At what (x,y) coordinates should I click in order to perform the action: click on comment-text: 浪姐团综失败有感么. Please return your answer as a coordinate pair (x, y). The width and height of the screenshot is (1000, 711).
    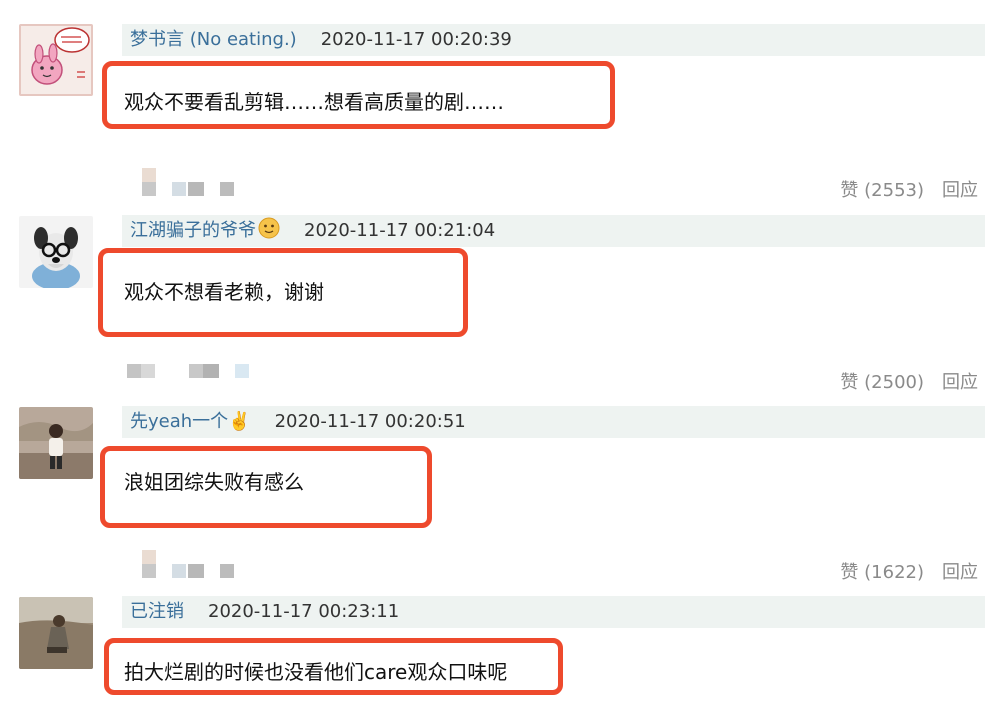
    Looking at the image, I should click on (214, 482).